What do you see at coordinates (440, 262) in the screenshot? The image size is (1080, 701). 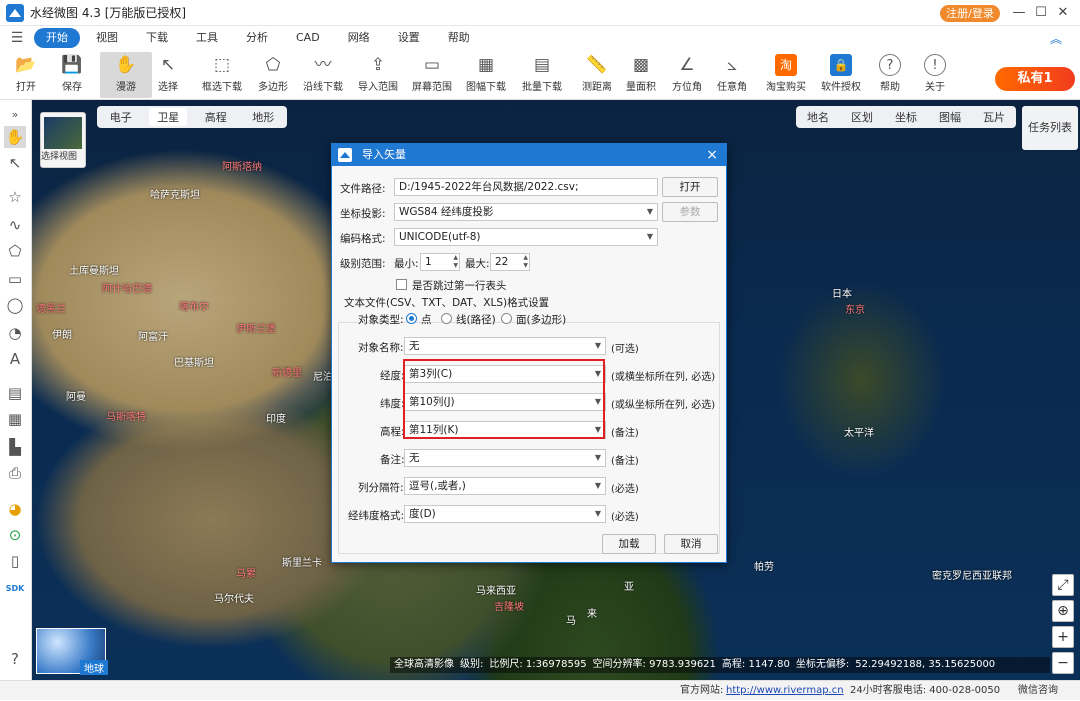 I see `min-level-stepper: 1 ▲ ▼` at bounding box center [440, 262].